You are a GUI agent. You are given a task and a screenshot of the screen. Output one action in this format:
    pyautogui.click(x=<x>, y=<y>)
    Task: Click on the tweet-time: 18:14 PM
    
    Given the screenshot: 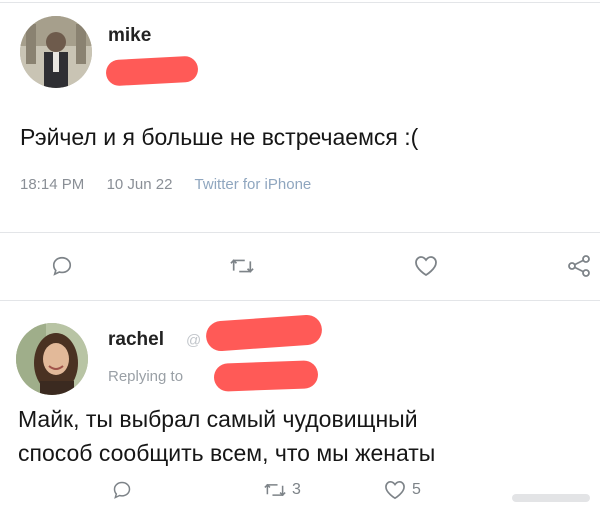 What is the action you would take?
    pyautogui.click(x=52, y=184)
    